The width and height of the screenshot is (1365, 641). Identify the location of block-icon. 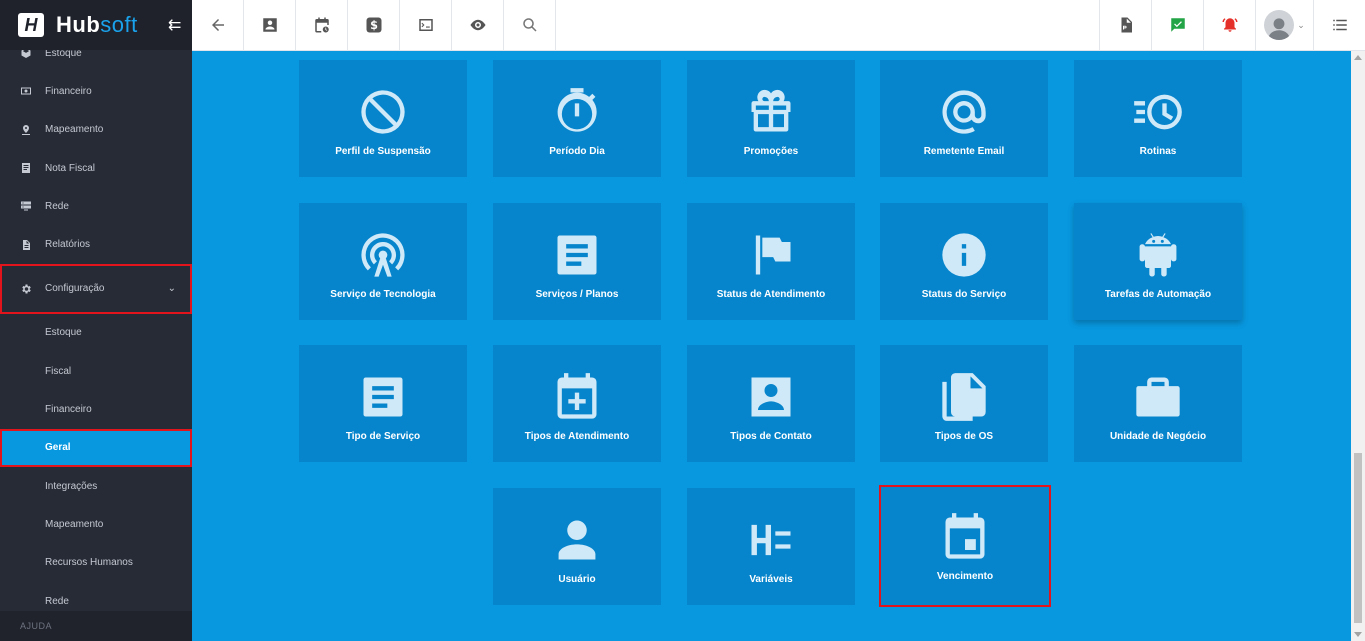
(383, 112).